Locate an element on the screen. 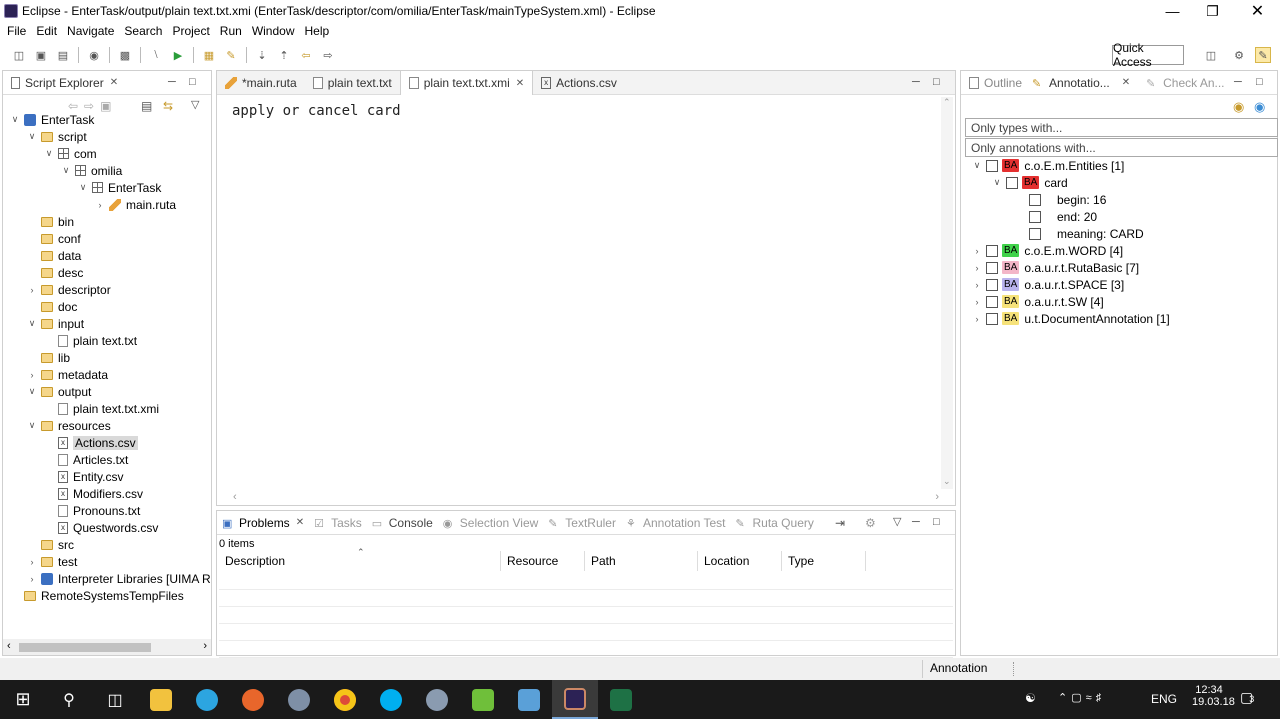 This screenshot has width=1280, height=719. annotation-tree-item: › BA o.a.u.r.t.SW [4] is located at coordinates (1037, 301).